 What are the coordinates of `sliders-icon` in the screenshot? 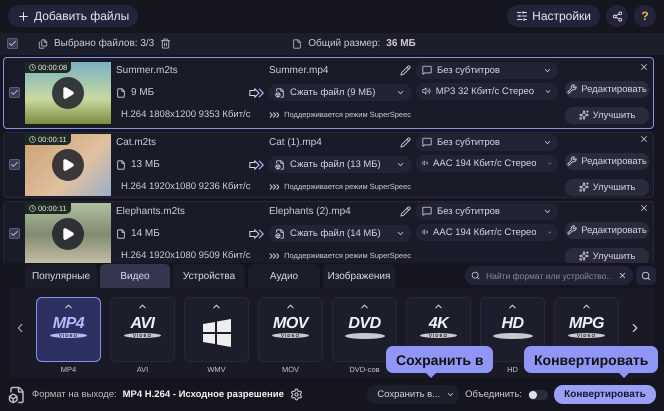 It's located at (522, 16).